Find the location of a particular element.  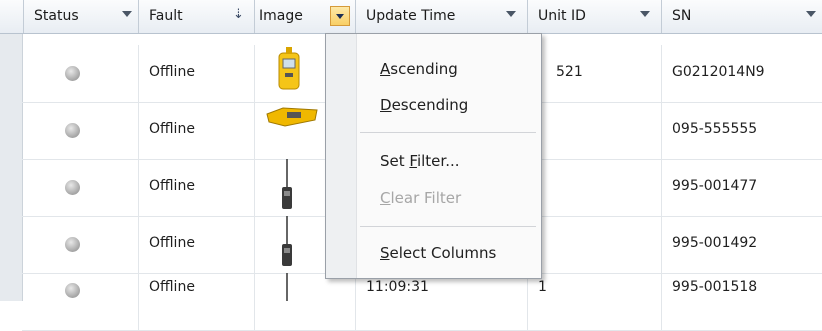

header-row-selector is located at coordinates (12, 16).